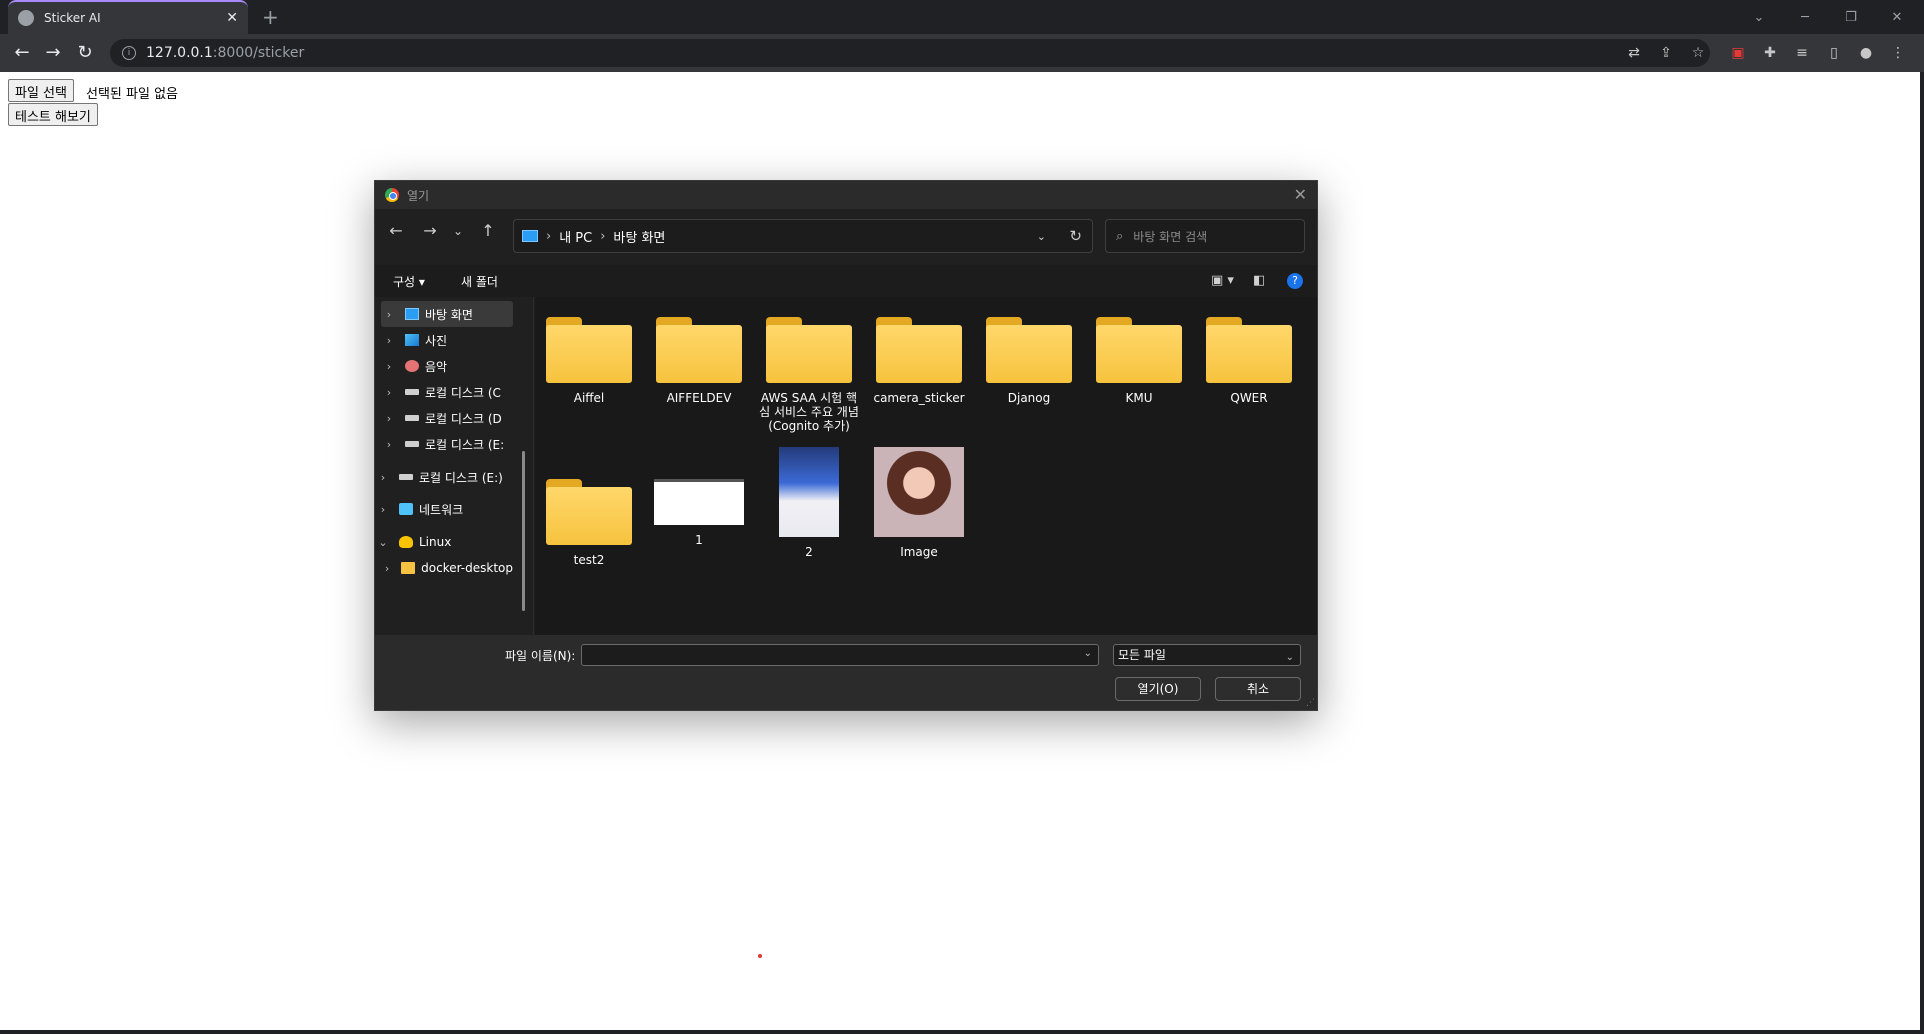 This screenshot has width=1924, height=1034. Describe the element at coordinates (699, 398) in the screenshot. I see `file-name: AIFFELDEV` at that location.